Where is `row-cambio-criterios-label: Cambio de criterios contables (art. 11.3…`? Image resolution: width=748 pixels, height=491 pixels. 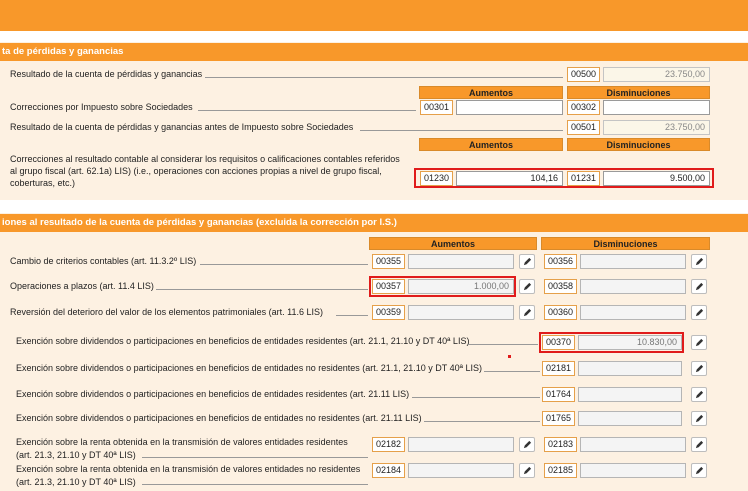 row-cambio-criterios-label: Cambio de criterios contables (art. 11.3… is located at coordinates (103, 261).